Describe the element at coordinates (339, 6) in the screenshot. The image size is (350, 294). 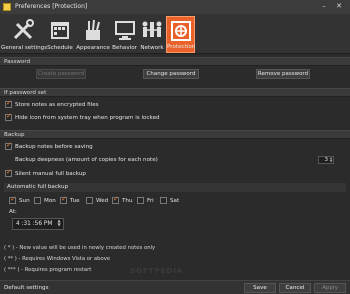
I see `close-icon: ✕` at that location.